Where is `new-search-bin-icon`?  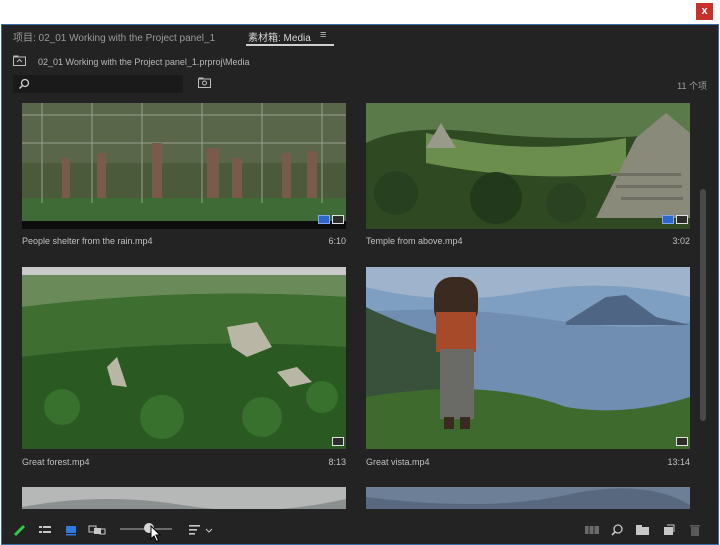
new-search-bin-icon is located at coordinates (204, 82).